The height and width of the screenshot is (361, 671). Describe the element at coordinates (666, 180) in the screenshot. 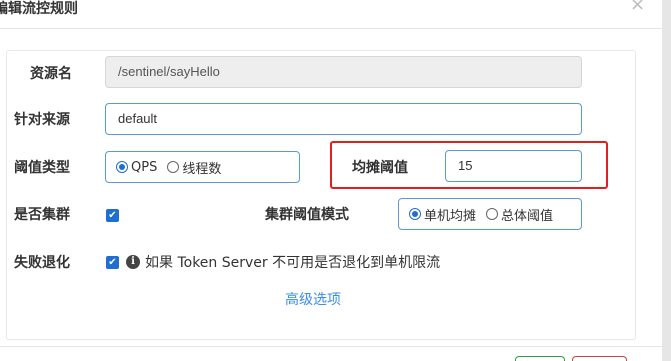

I see `dialog-edge-shadow` at that location.